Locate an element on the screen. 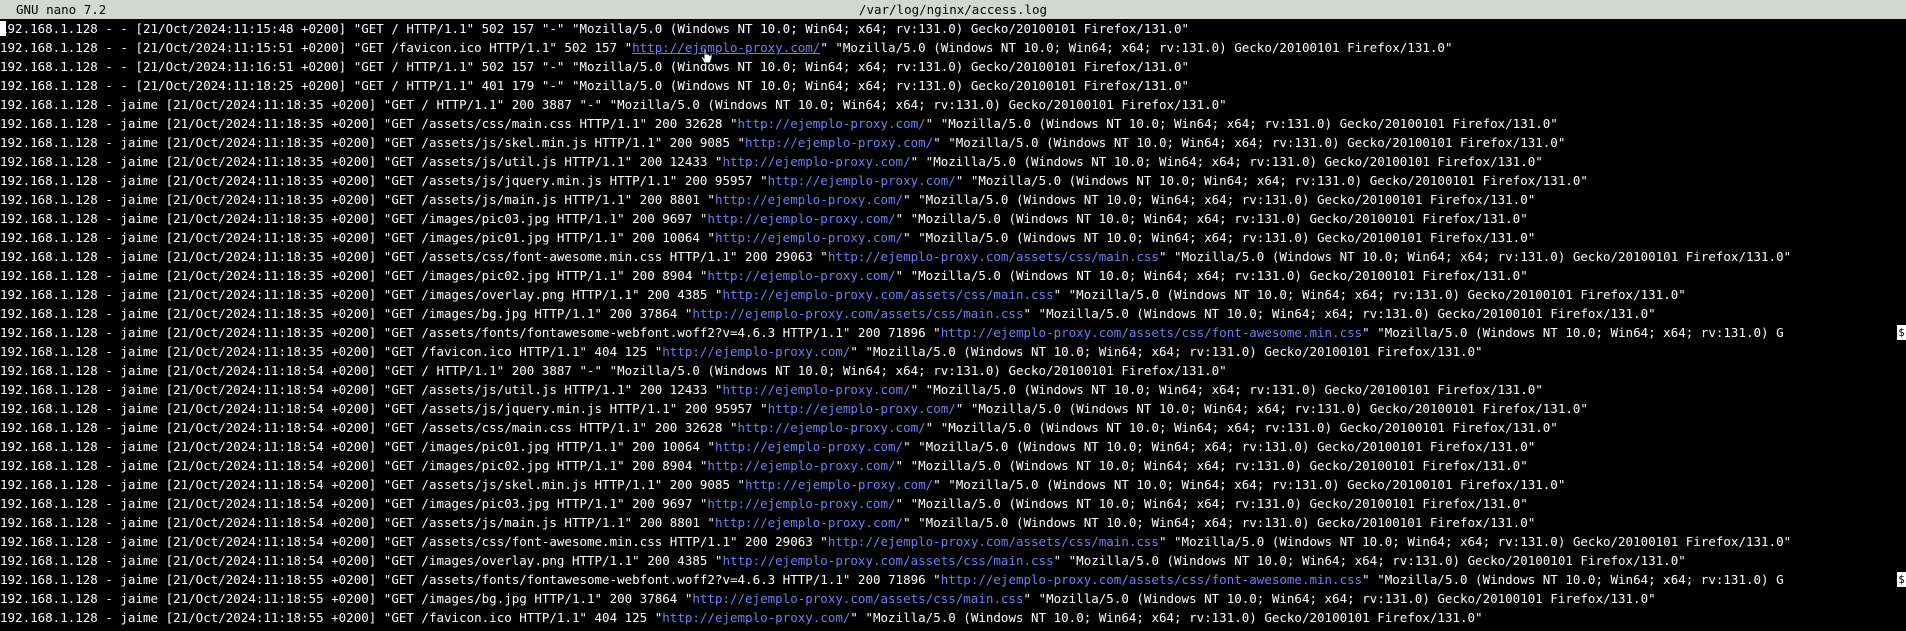 The width and height of the screenshot is (1906, 631). text-cursor is located at coordinates (3, 28).